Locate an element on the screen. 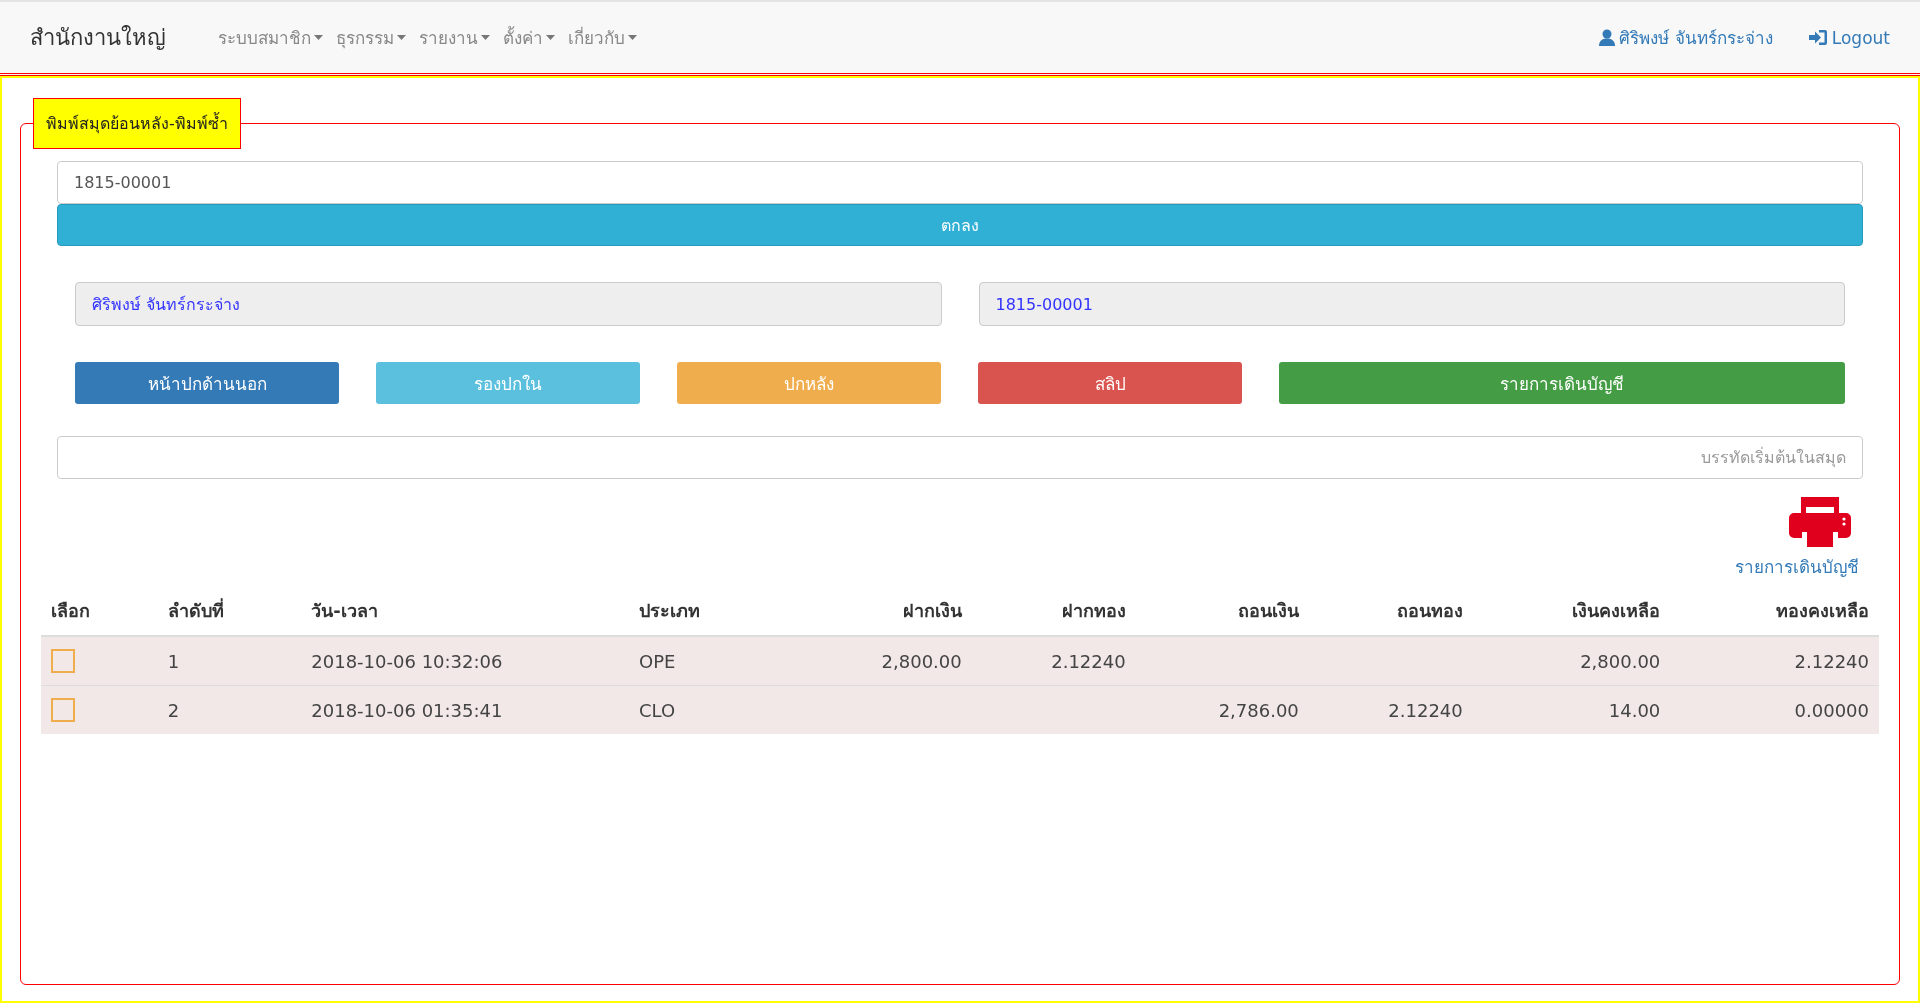 This screenshot has height=1003, width=1920. table-cell: 2,786.00 is located at coordinates (1258, 710).